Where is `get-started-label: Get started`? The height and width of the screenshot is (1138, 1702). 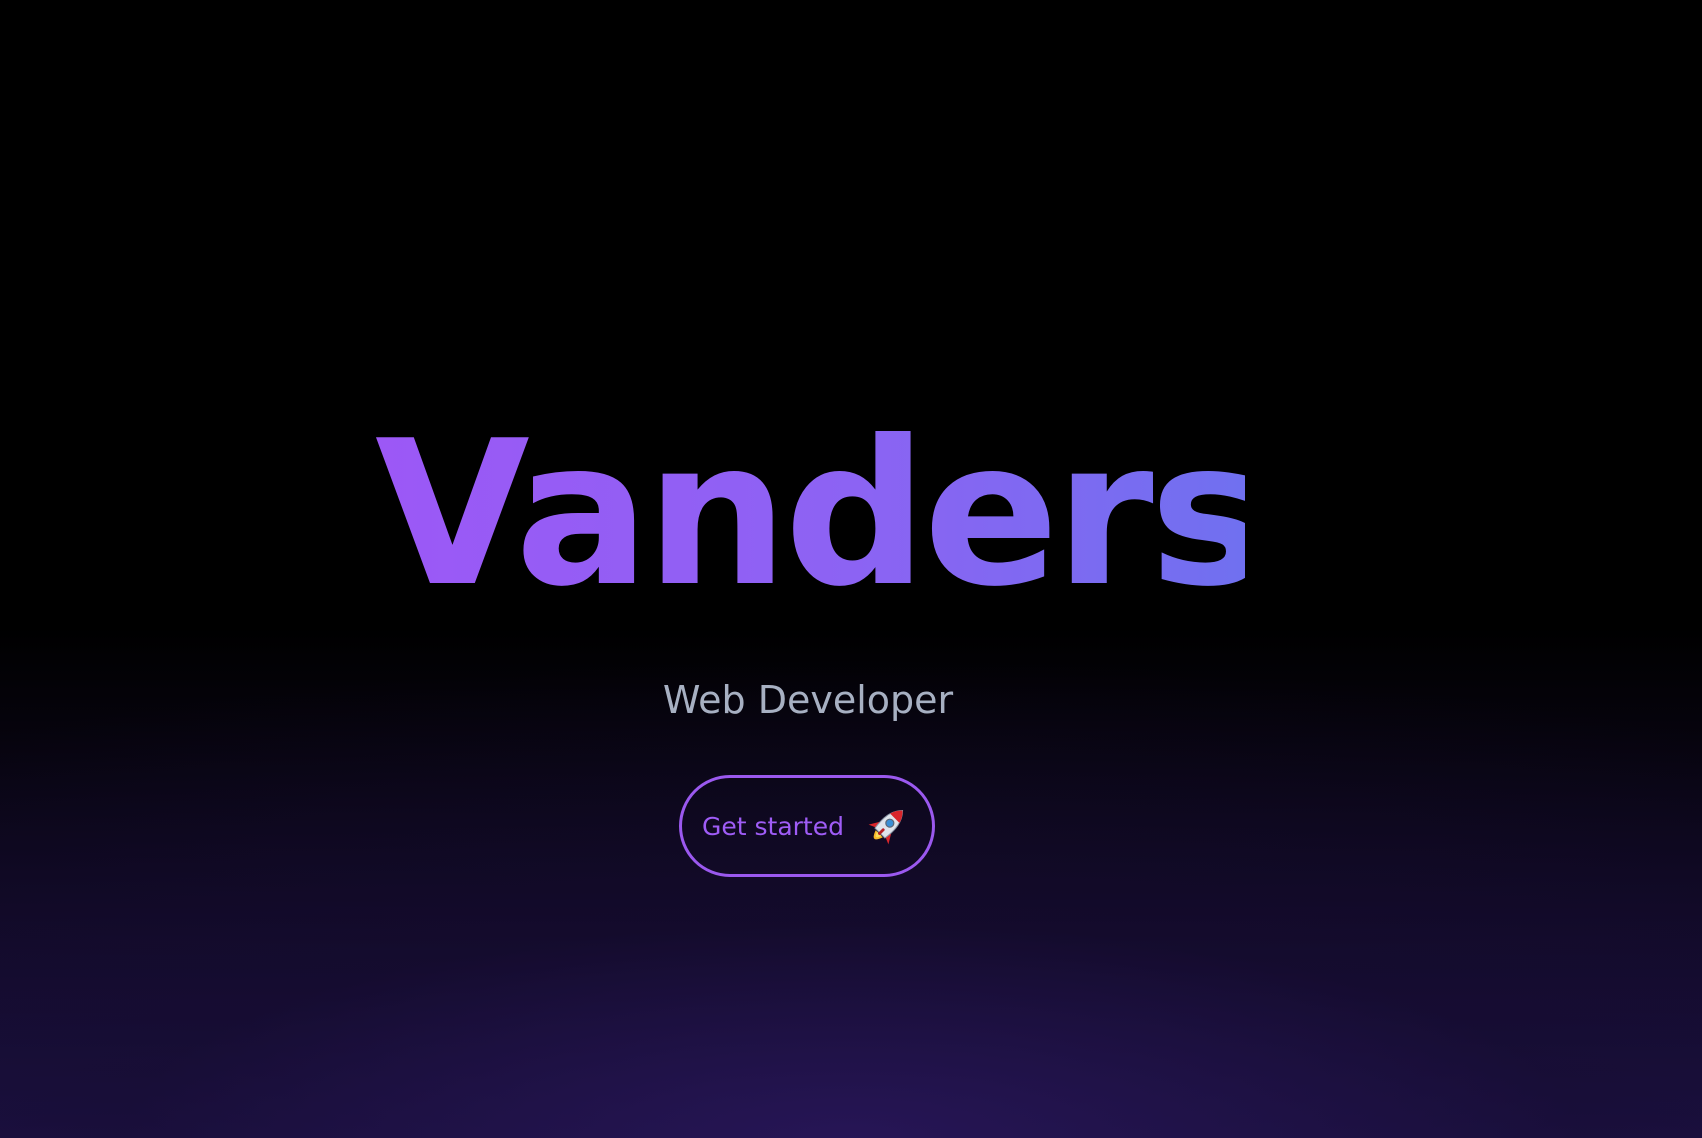
get-started-label: Get started is located at coordinates (773, 826).